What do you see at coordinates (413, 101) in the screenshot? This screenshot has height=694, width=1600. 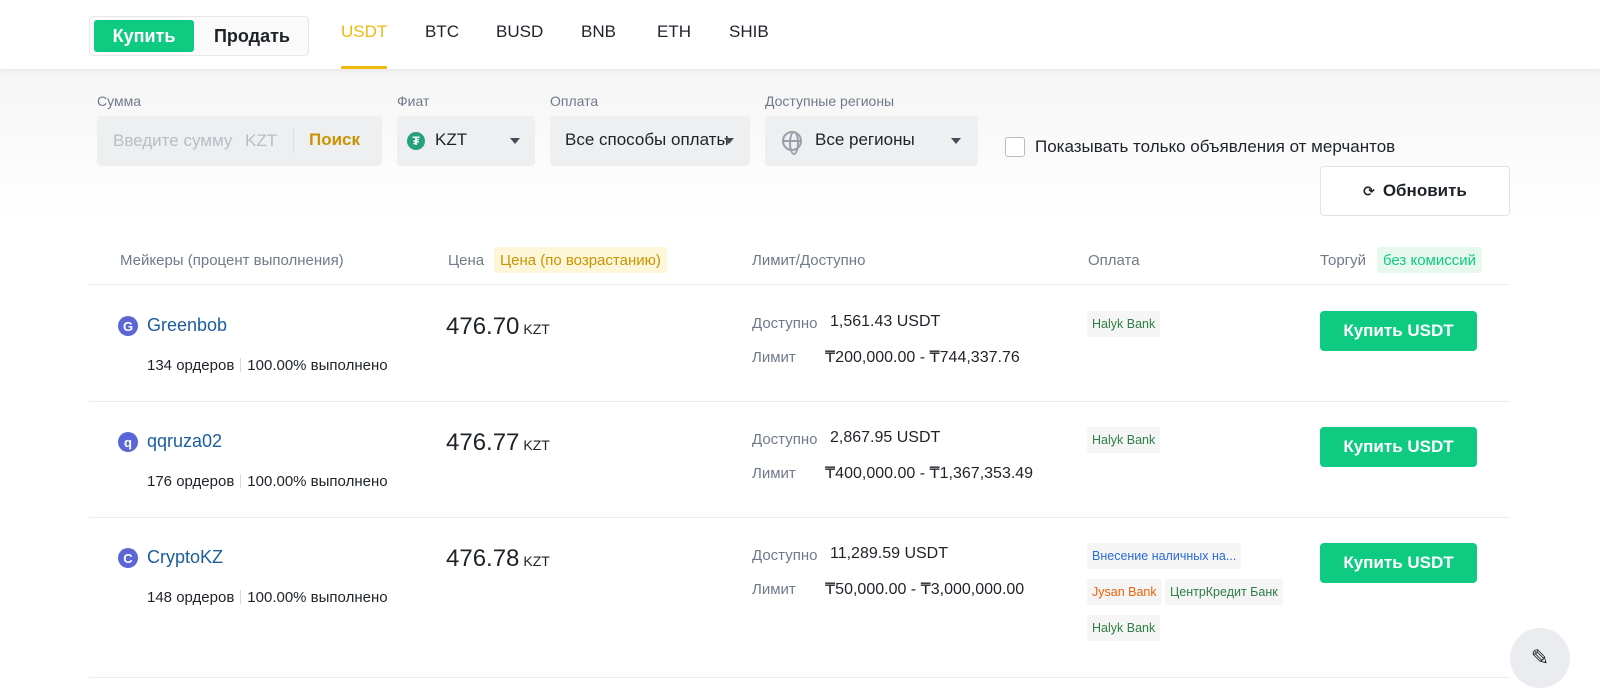 I see `fiat-label: Фиат` at bounding box center [413, 101].